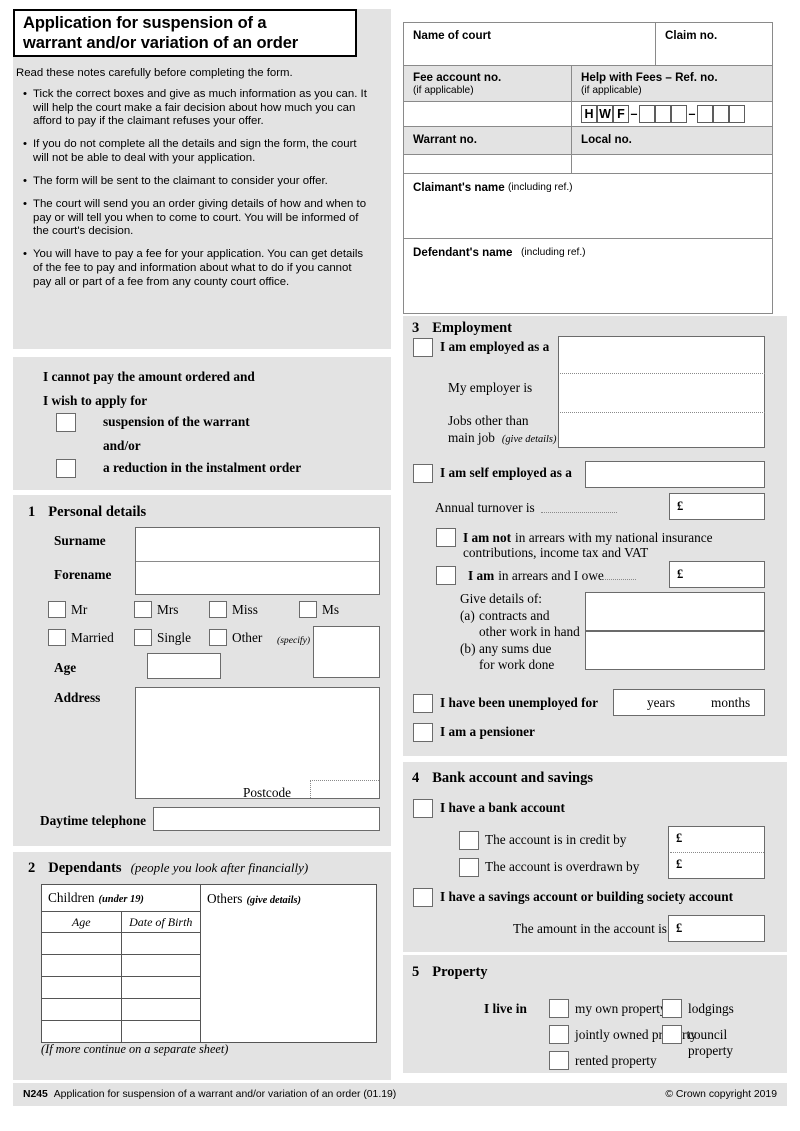 This screenshot has width=800, height=1131. Describe the element at coordinates (471, 437) in the screenshot. I see `other-jobs-label-line2: main job` at that location.